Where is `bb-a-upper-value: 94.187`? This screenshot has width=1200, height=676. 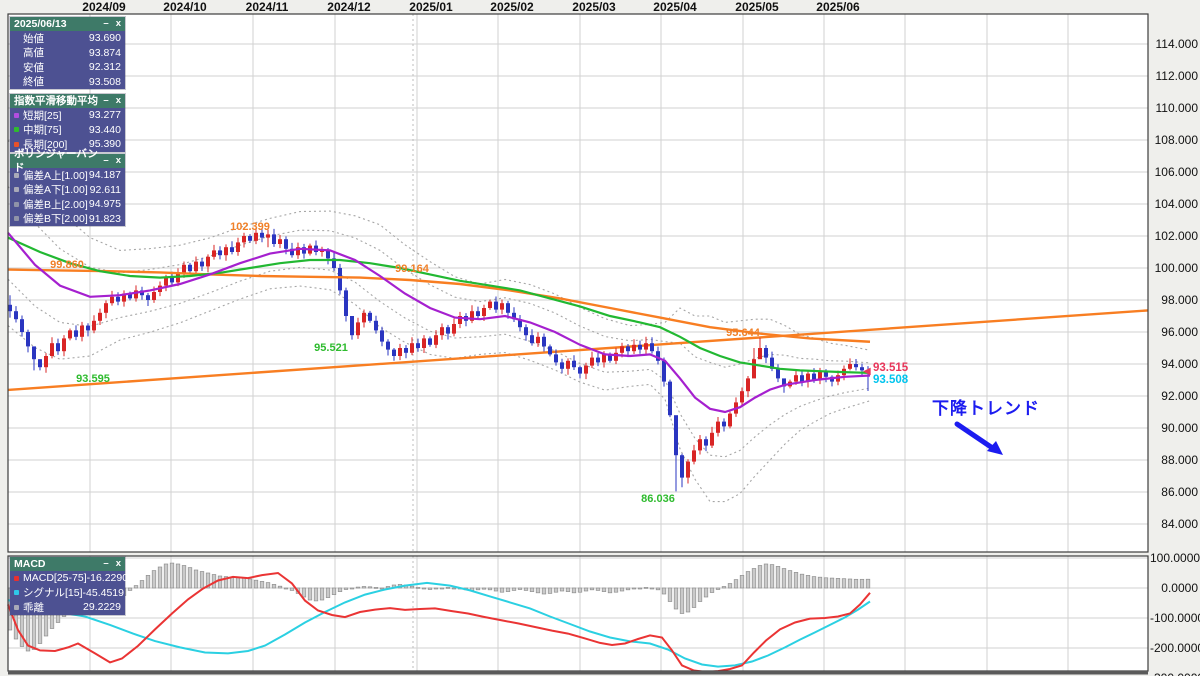 bb-a-upper-value: 94.187 is located at coordinates (104, 175).